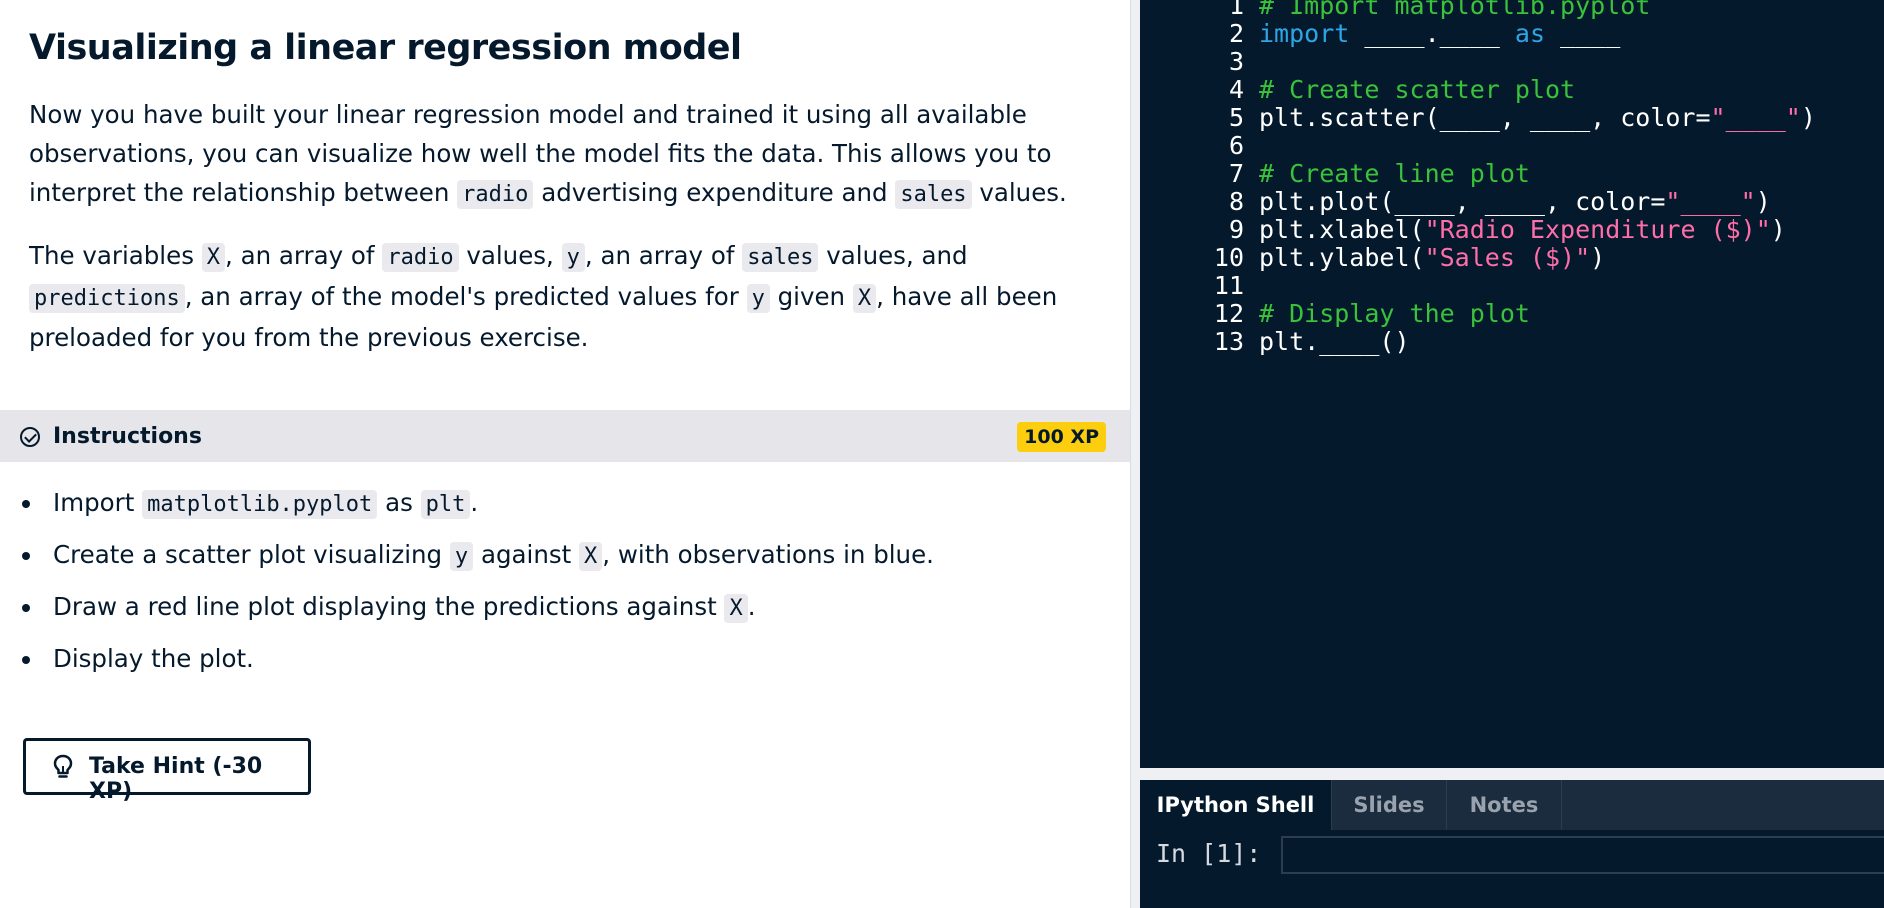 This screenshot has width=1884, height=908. I want to click on code-token: "Sales ($)", so click(1507, 257).